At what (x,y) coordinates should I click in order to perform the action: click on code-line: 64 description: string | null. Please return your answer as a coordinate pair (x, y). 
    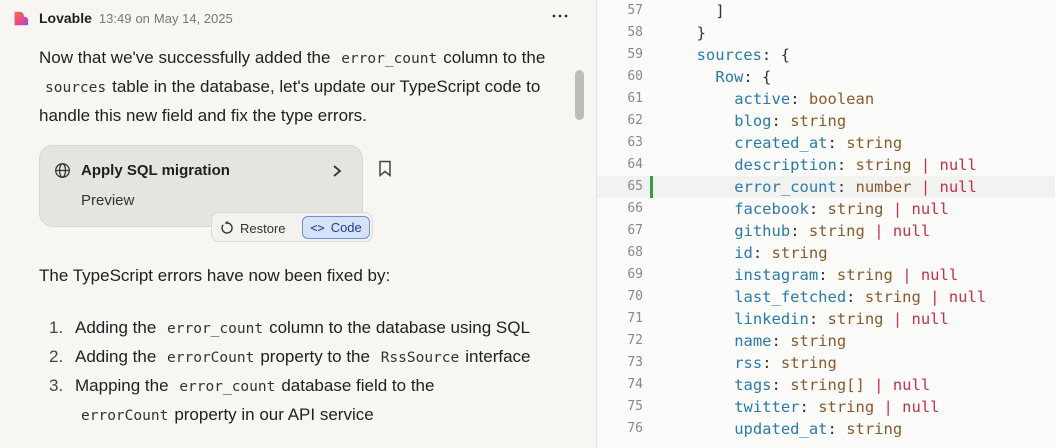
    Looking at the image, I should click on (826, 165).